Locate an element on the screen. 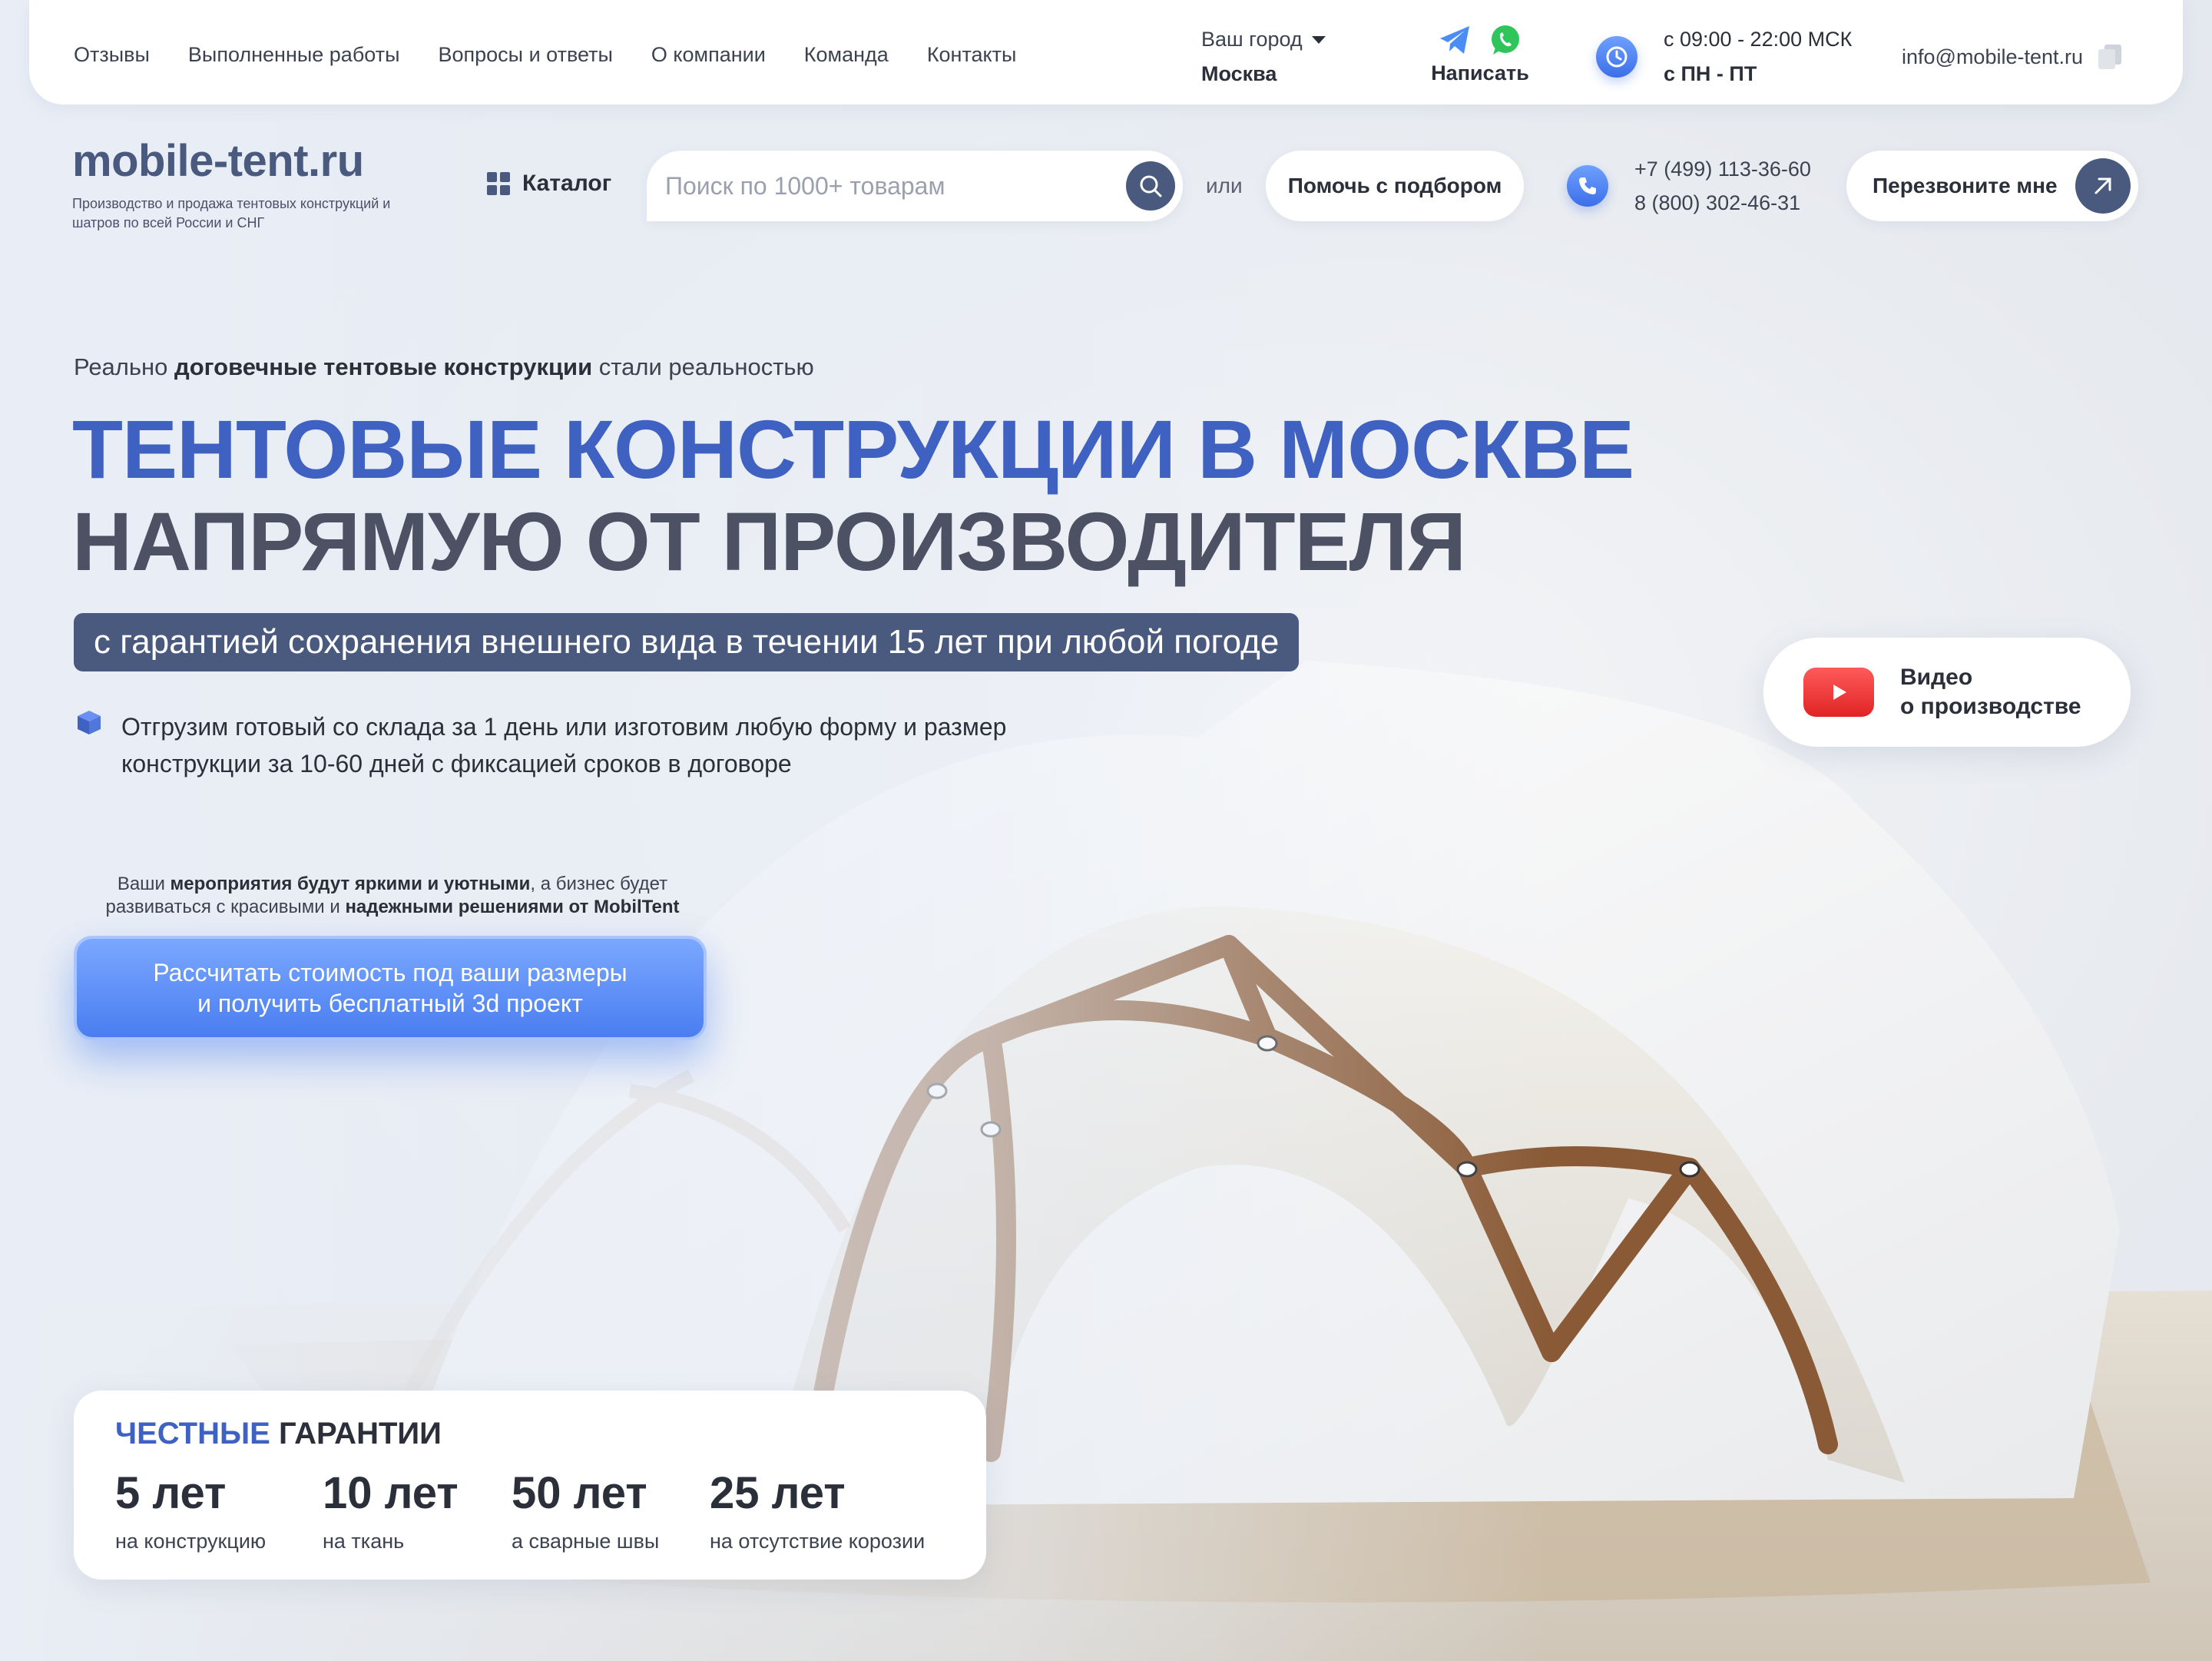 The image size is (2212, 1661). guarantee-item: 50 лет а сварные швы is located at coordinates (586, 1510).